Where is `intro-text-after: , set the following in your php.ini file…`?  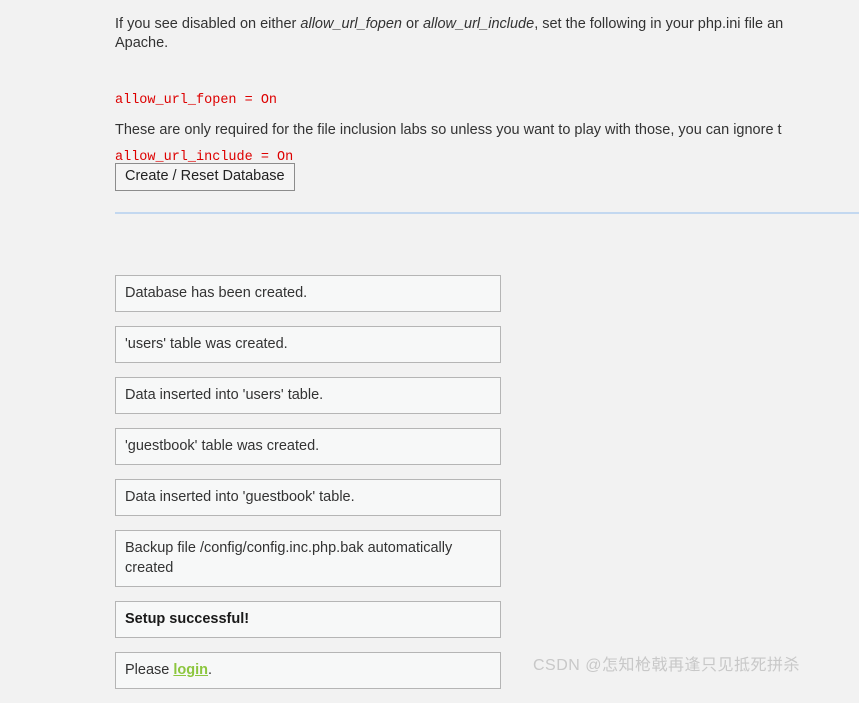 intro-text-after: , set the following in your php.ini file… is located at coordinates (659, 23).